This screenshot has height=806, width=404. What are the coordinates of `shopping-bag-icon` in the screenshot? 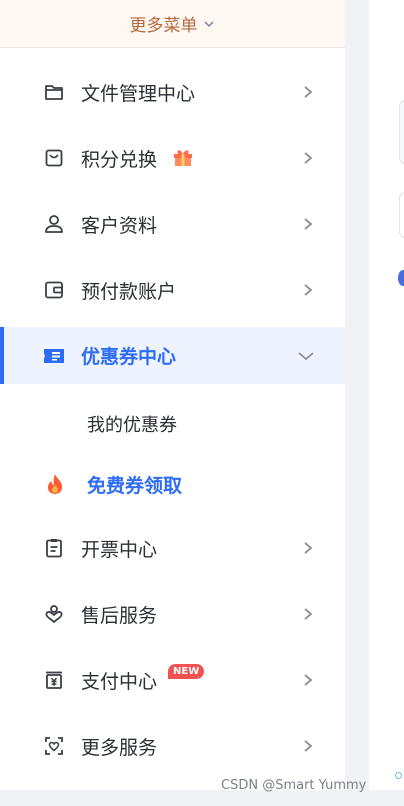 It's located at (54, 158).